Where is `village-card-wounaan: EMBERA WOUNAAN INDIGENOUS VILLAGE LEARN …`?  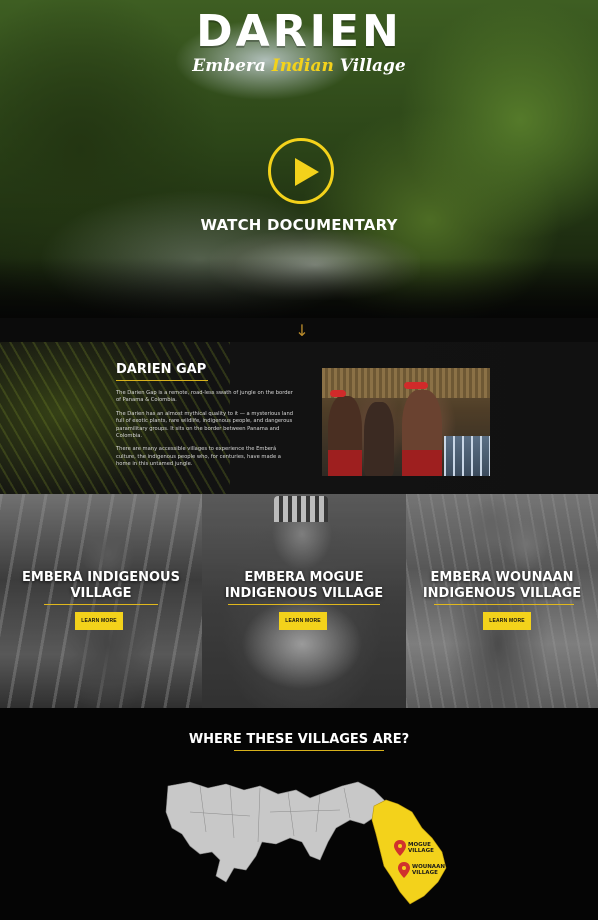 village-card-wounaan: EMBERA WOUNAAN INDIGENOUS VILLAGE LEARN … is located at coordinates (502, 601).